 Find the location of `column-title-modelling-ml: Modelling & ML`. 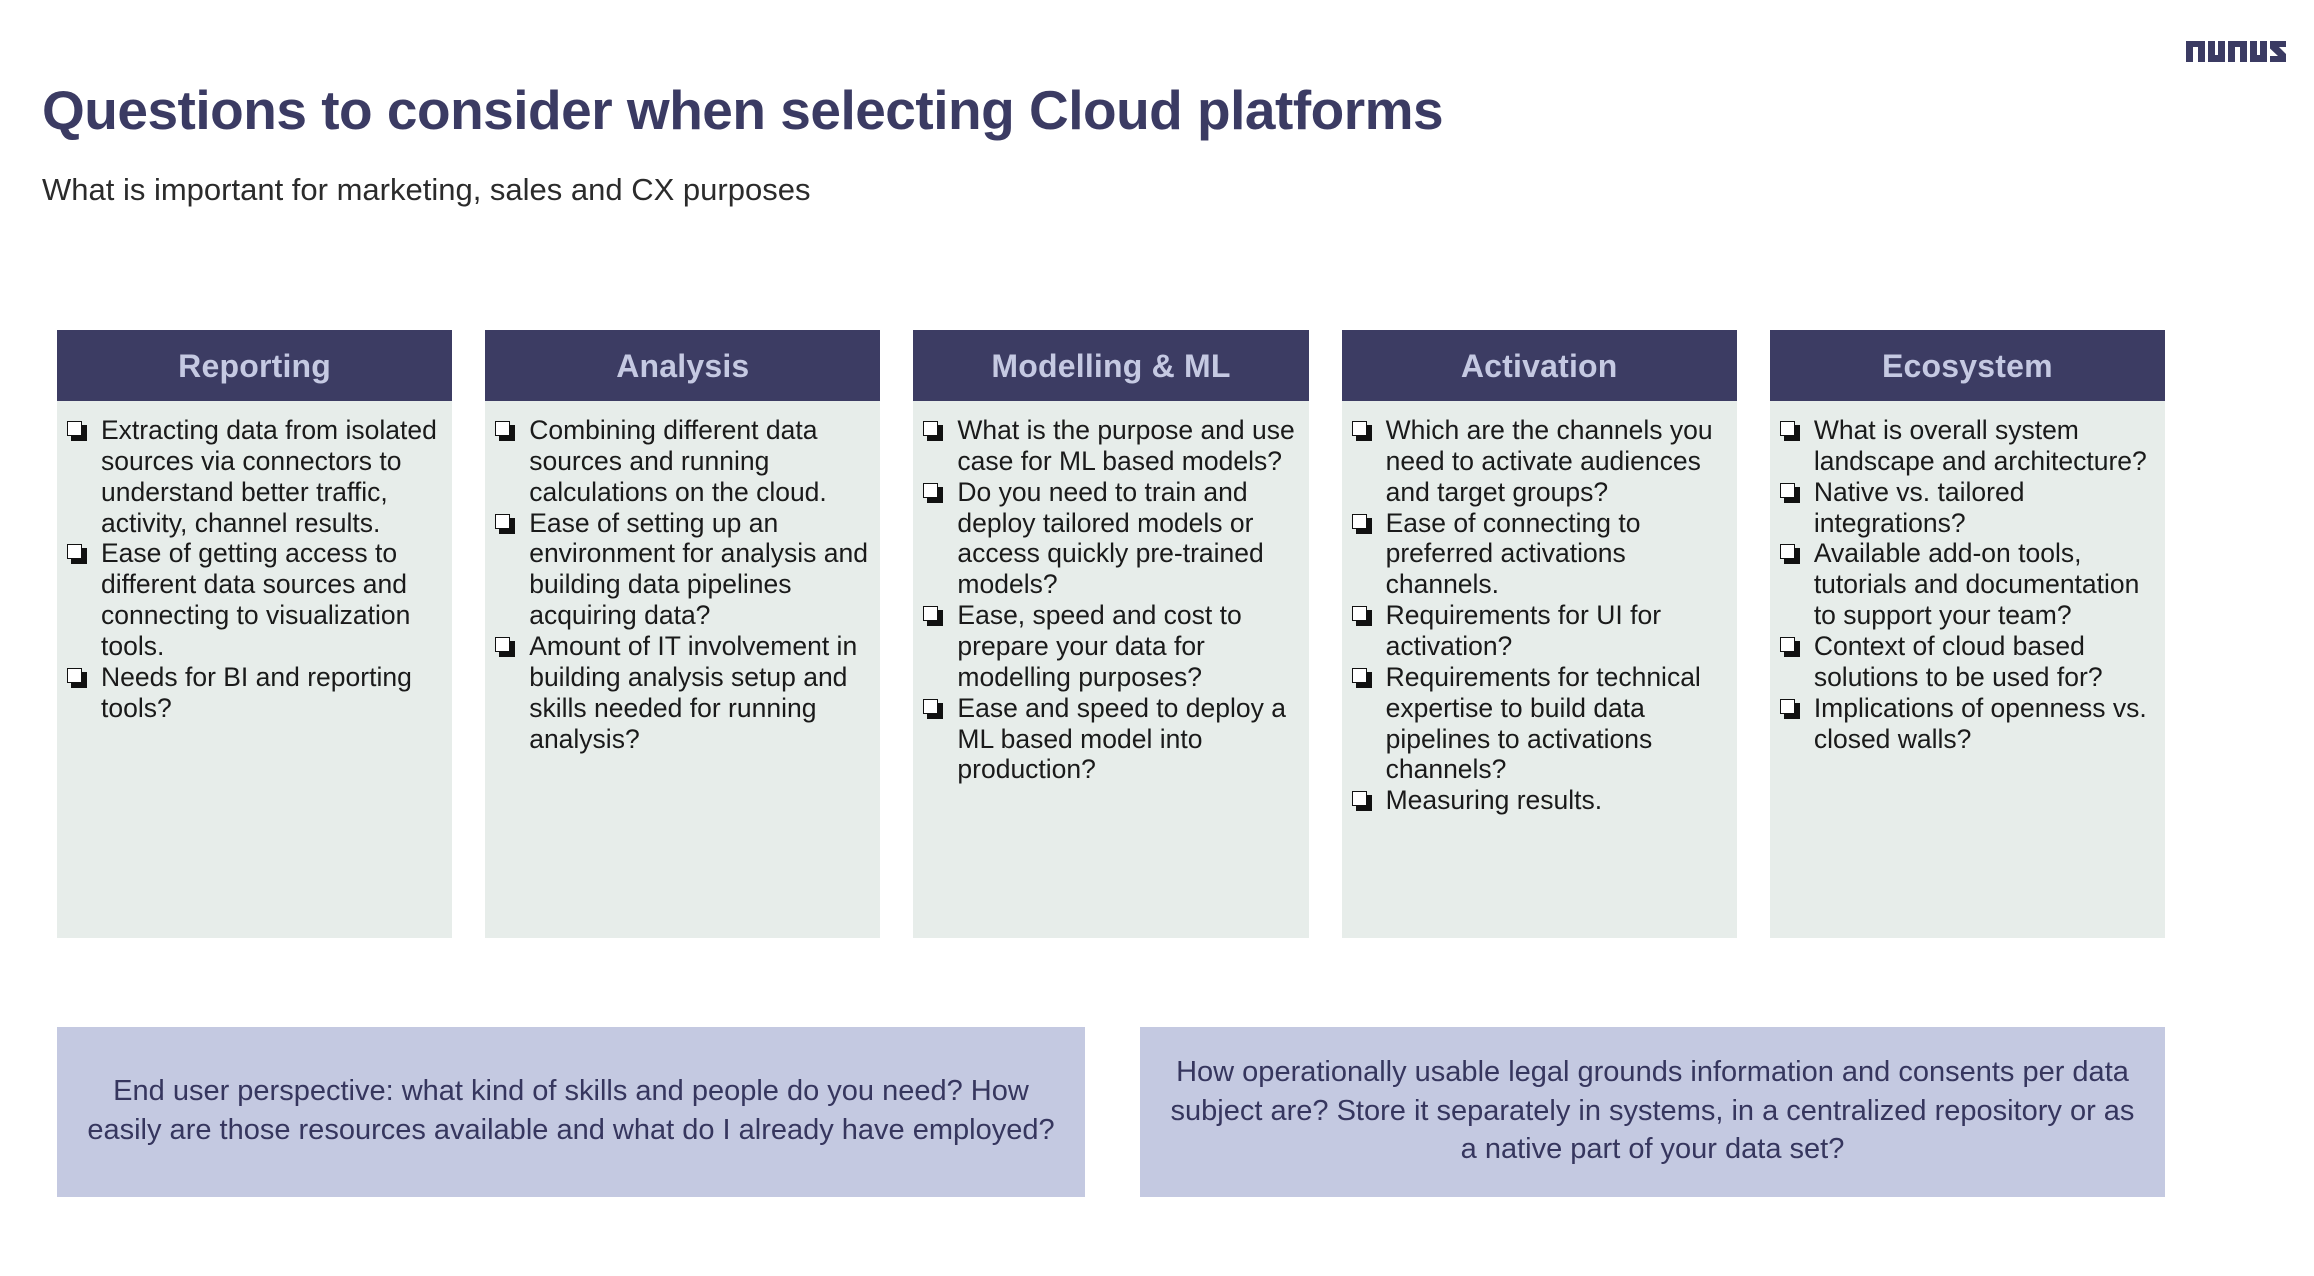

column-title-modelling-ml: Modelling & ML is located at coordinates (1111, 365).